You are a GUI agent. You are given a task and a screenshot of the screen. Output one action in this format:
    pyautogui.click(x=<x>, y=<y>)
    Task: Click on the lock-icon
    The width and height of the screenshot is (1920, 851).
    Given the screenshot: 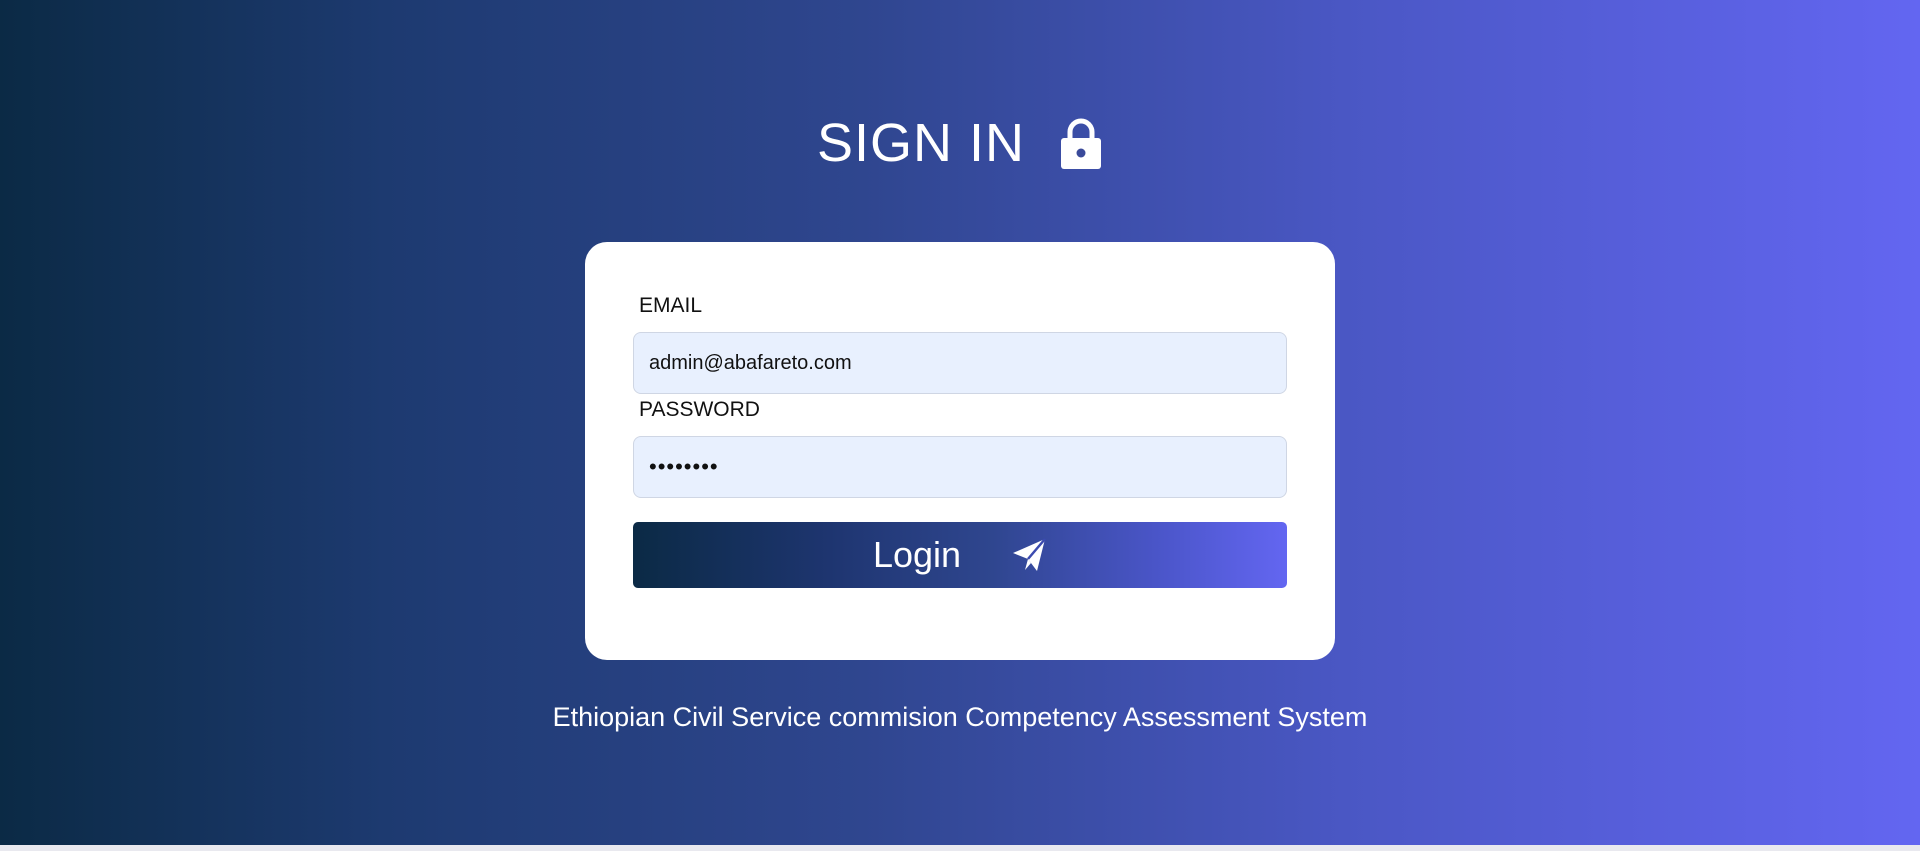 What is the action you would take?
    pyautogui.click(x=1081, y=143)
    